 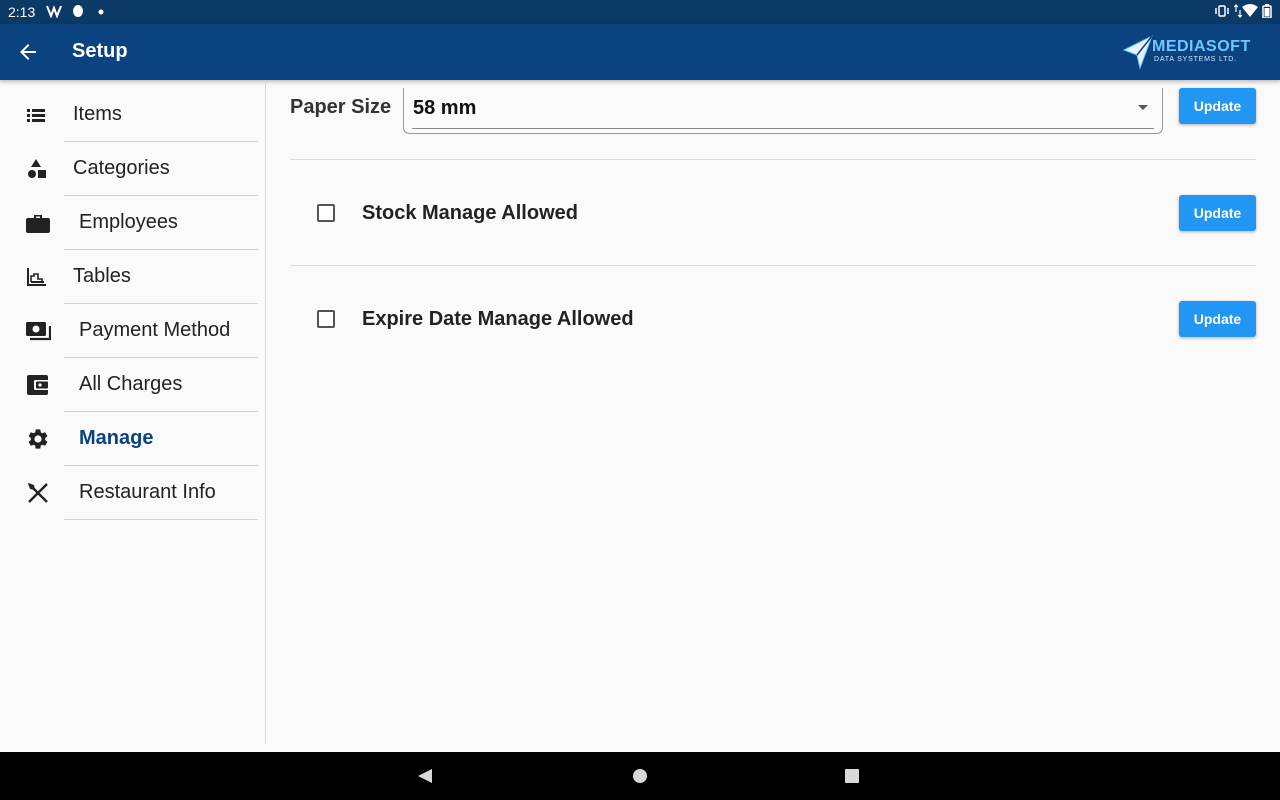 I want to click on sync-icon, so click(x=78, y=11).